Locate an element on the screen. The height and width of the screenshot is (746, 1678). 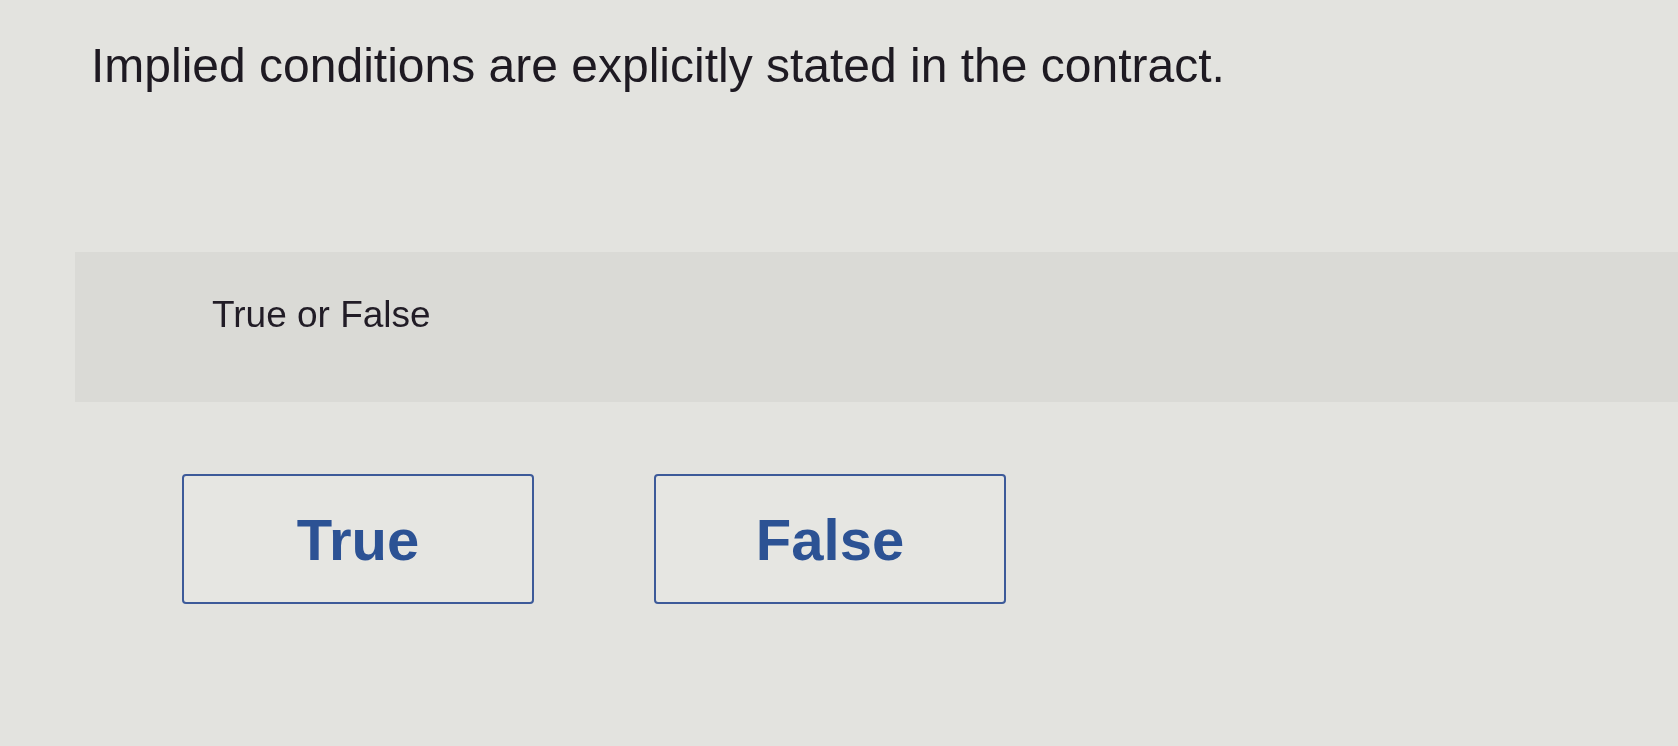
answer-button: True is located at coordinates (358, 539).